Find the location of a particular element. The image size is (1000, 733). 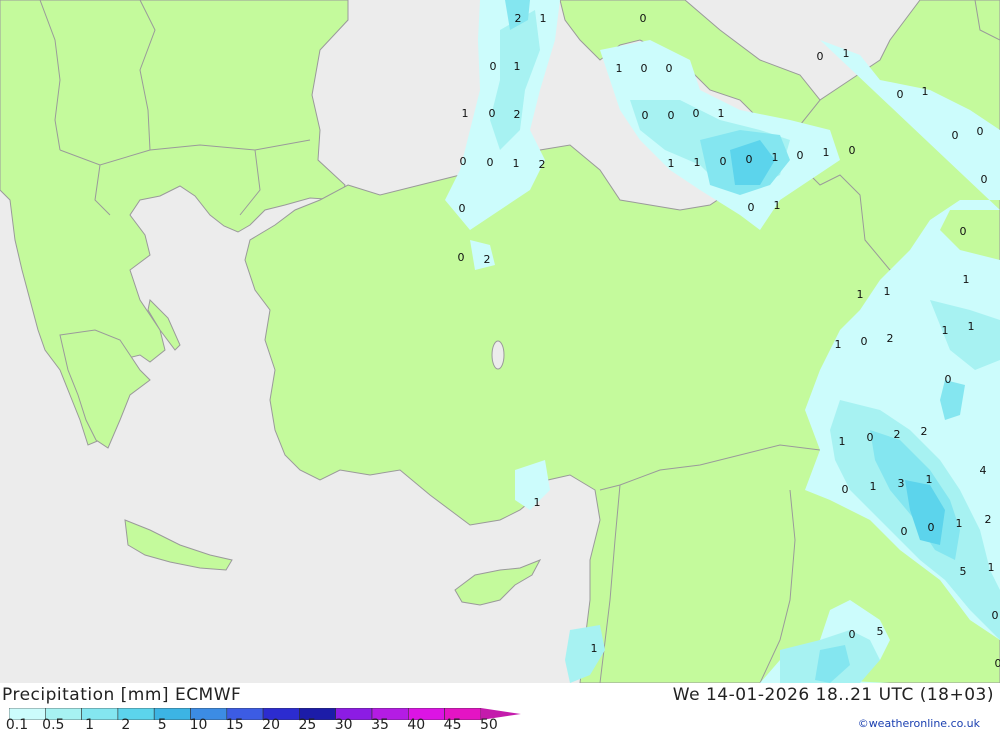

legend-tick-label: 45 is located at coordinates (452, 725).